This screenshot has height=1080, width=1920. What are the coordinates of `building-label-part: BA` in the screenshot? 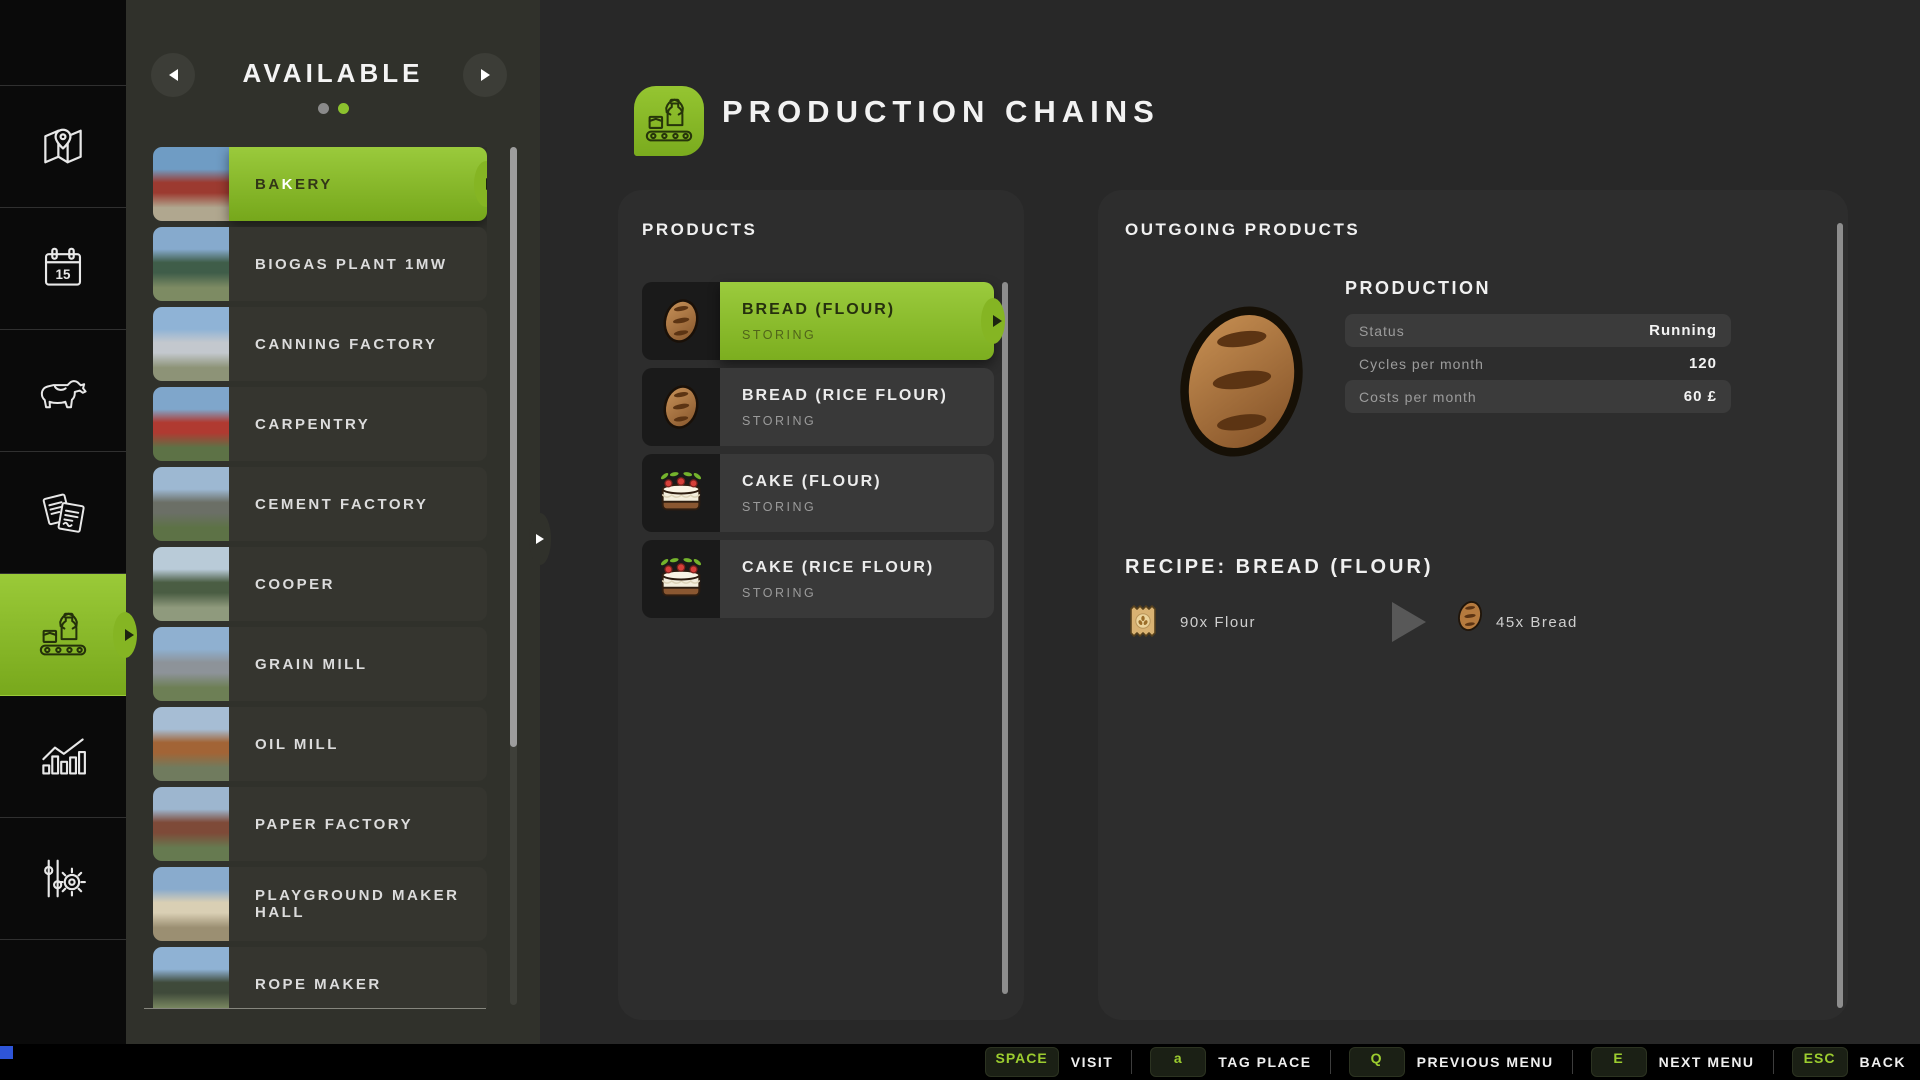 It's located at (268, 184).